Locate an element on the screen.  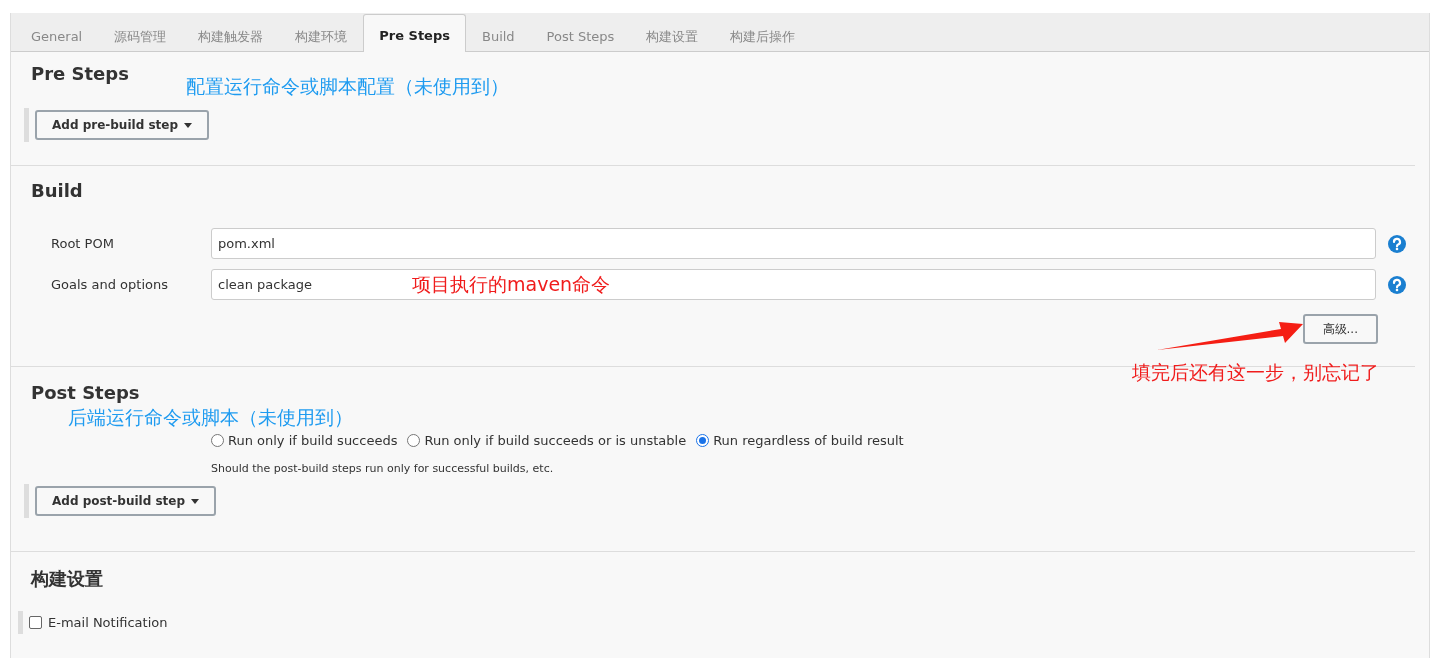
radio-option: Run only if build succeeds or is unstable is located at coordinates (547, 440).